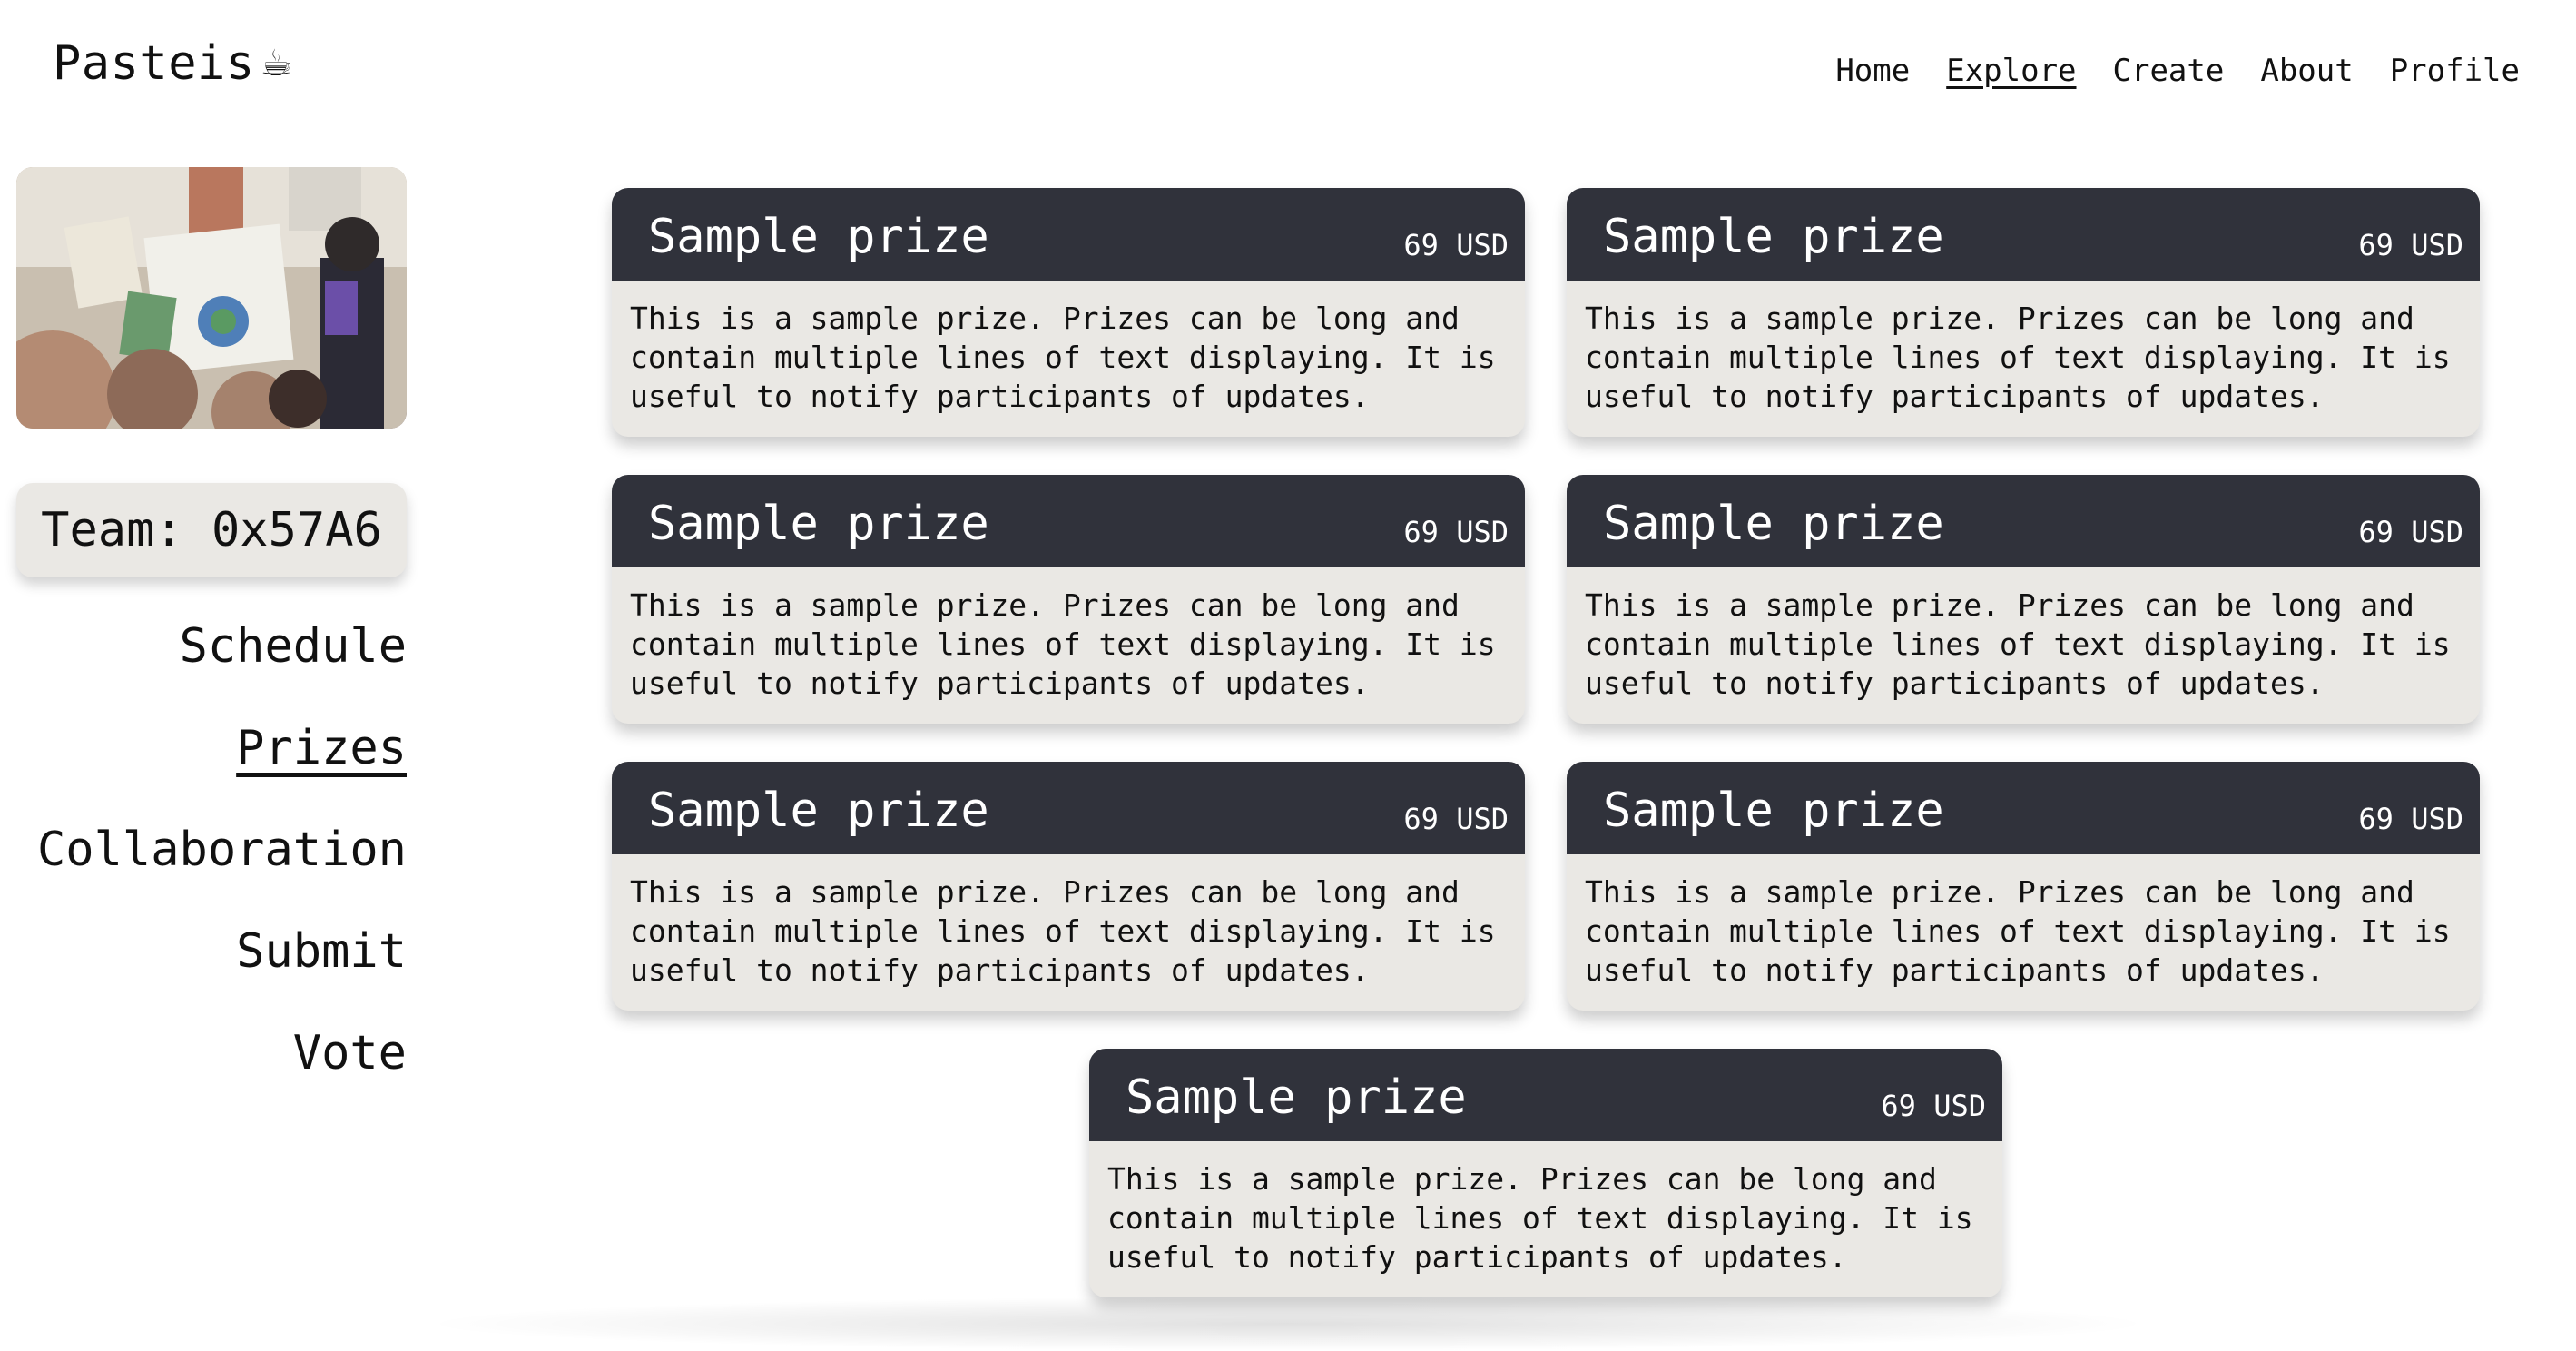 This screenshot has width=2576, height=1351. I want to click on team-photo, so click(211, 298).